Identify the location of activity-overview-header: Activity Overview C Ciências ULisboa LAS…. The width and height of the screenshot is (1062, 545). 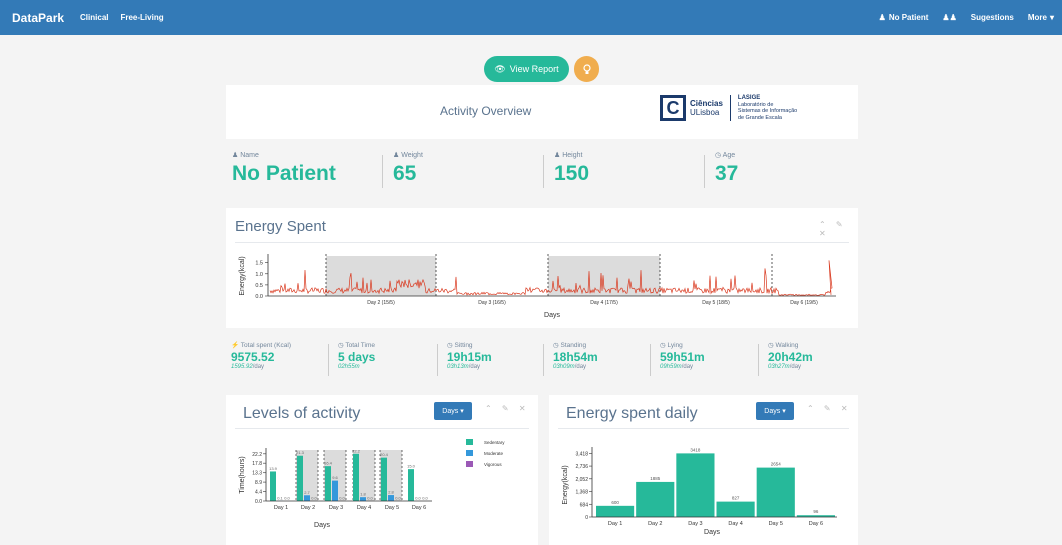
(542, 112).